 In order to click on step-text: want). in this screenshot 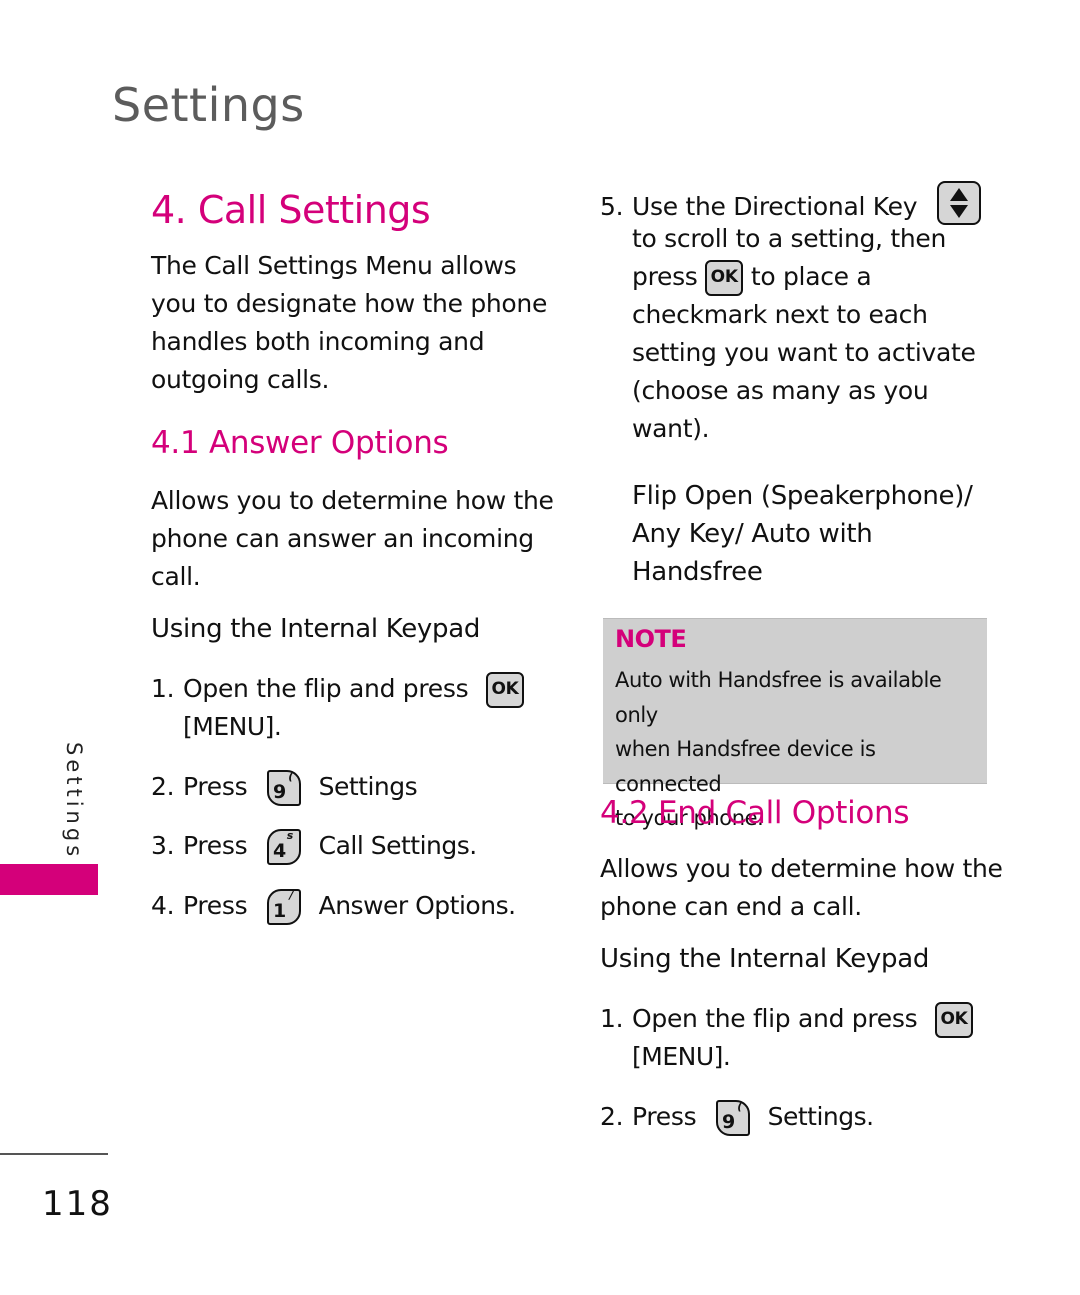, I will do `click(671, 428)`.